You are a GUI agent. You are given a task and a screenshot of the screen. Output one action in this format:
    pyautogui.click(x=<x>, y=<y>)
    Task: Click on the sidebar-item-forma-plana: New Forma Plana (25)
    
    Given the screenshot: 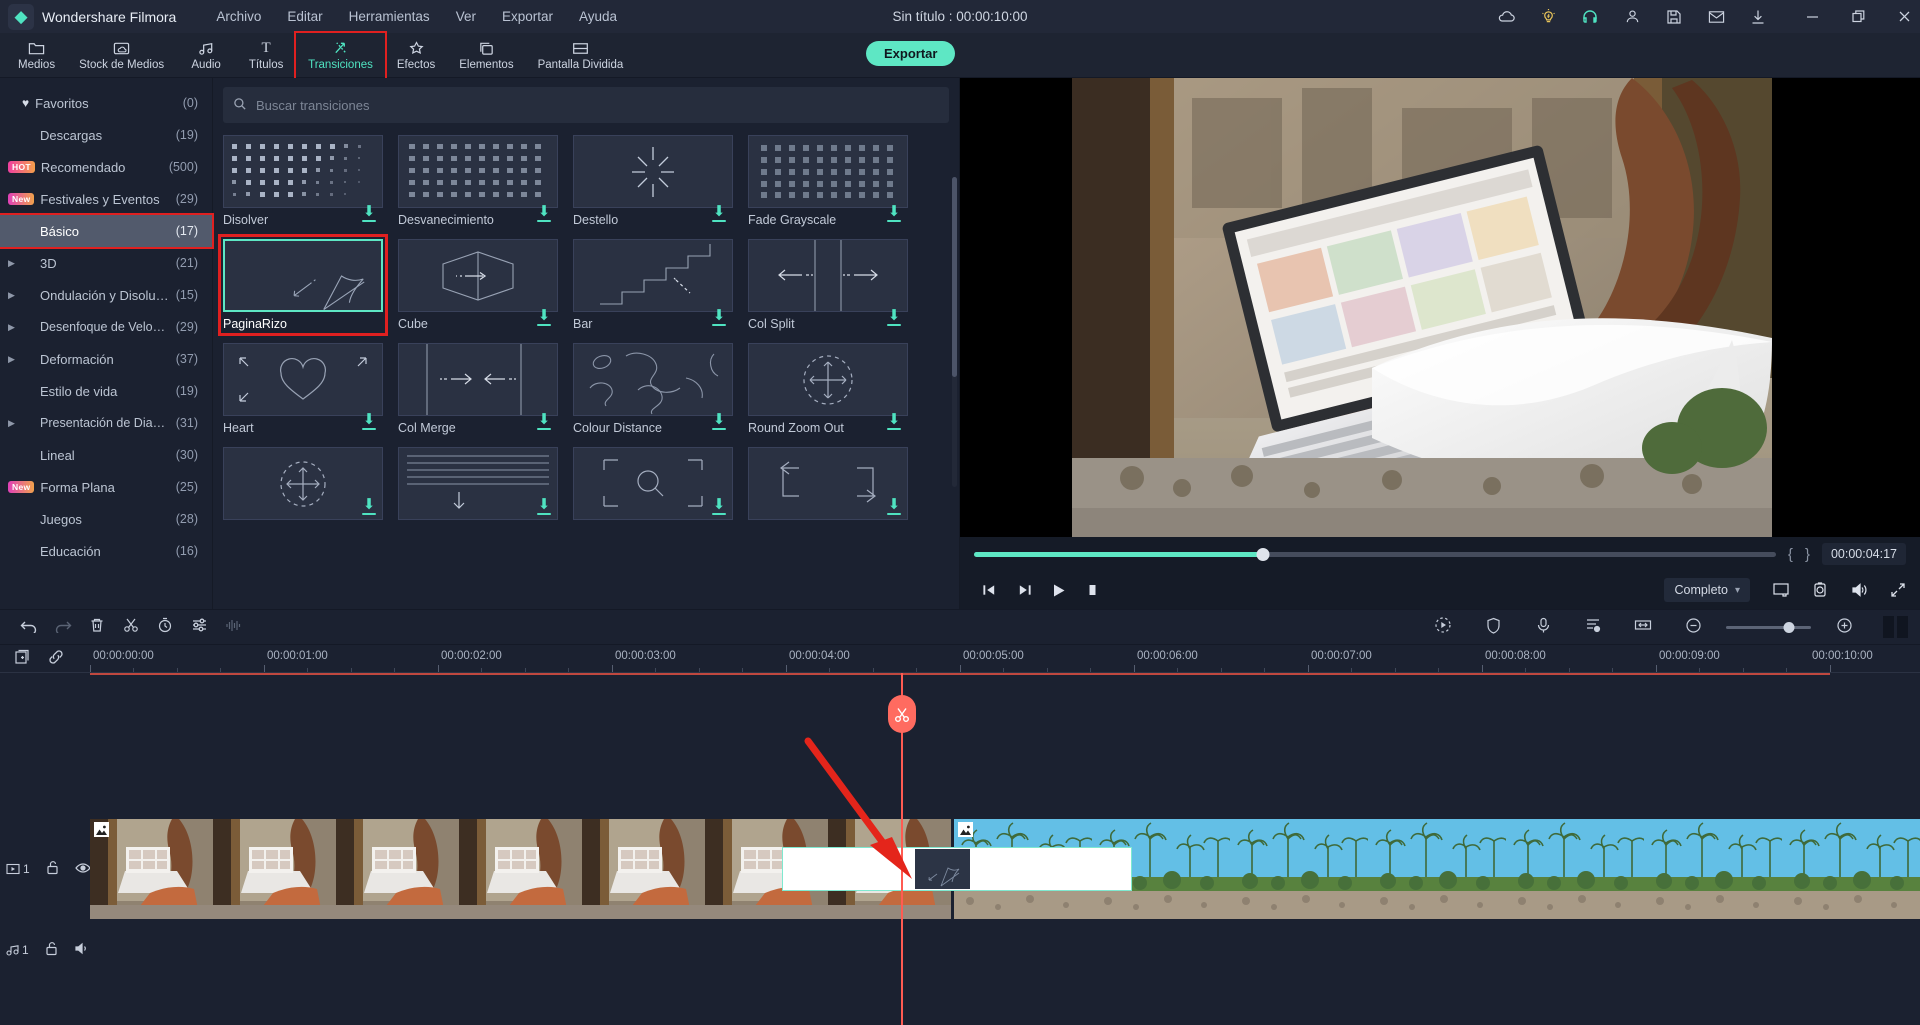 What is the action you would take?
    pyautogui.click(x=106, y=487)
    